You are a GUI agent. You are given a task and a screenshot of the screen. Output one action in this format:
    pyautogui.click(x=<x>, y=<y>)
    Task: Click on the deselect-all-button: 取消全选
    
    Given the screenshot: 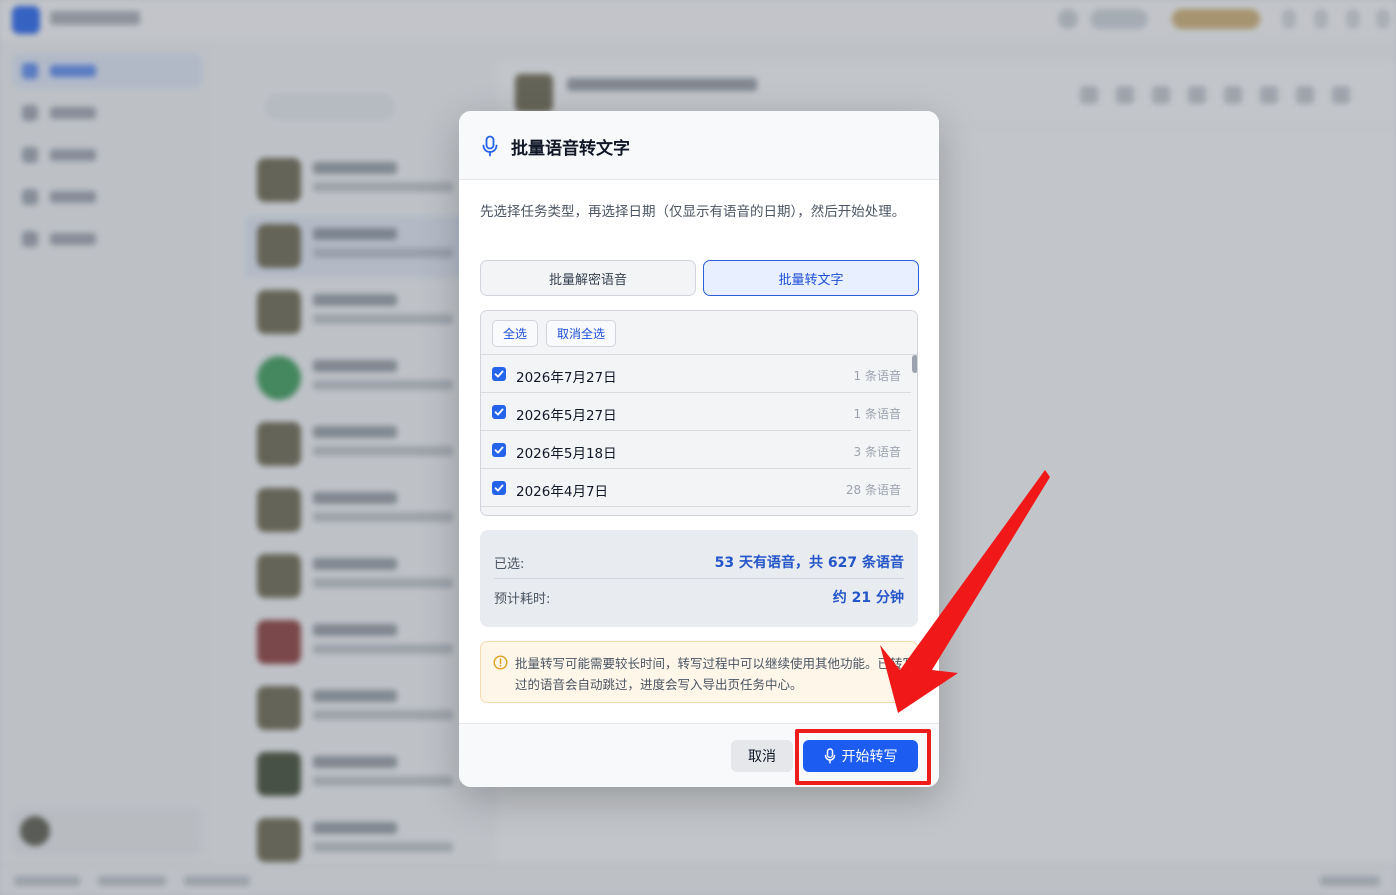 What is the action you would take?
    pyautogui.click(x=581, y=333)
    